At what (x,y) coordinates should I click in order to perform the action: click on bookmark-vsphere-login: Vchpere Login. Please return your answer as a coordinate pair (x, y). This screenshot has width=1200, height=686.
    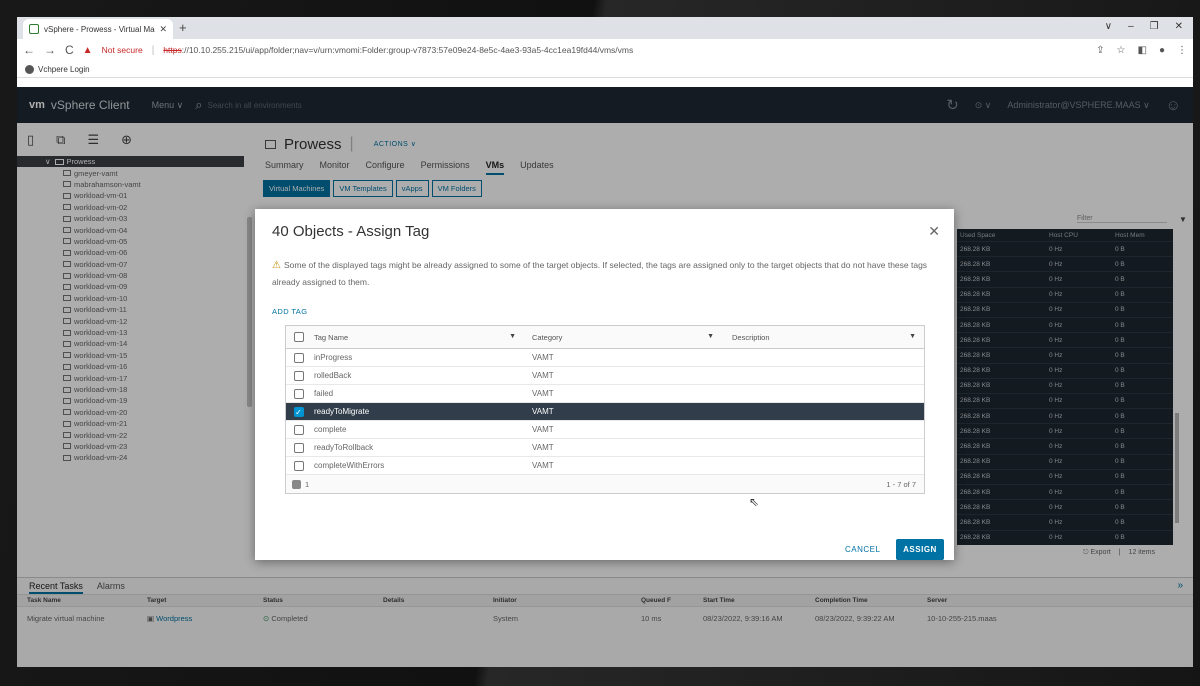
    Looking at the image, I should click on (64, 69).